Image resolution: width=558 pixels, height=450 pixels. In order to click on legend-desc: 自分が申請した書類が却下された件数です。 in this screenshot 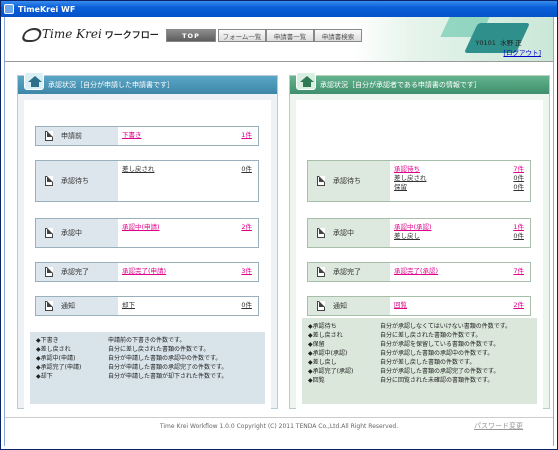, I will do `click(168, 376)`.